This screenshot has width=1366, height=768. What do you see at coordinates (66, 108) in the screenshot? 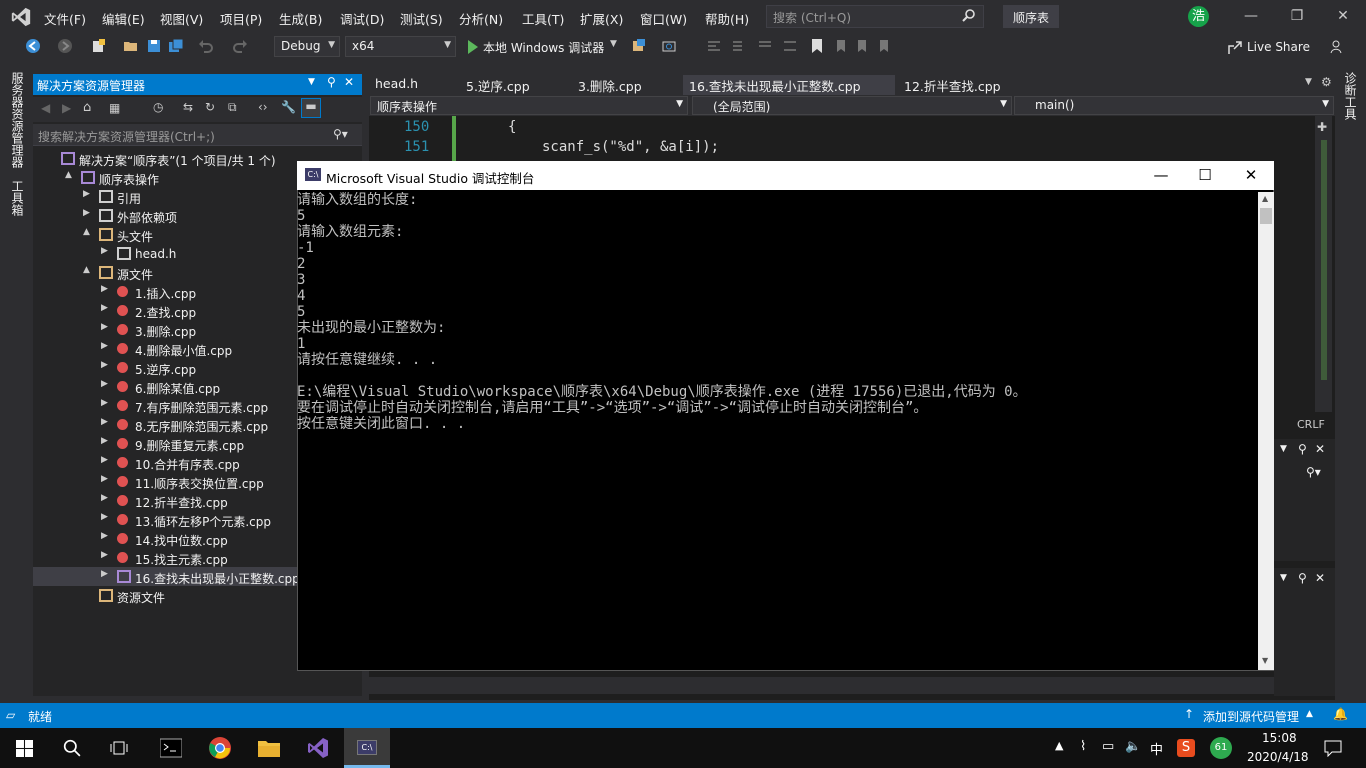
I see `forward-icon: ▶` at bounding box center [66, 108].